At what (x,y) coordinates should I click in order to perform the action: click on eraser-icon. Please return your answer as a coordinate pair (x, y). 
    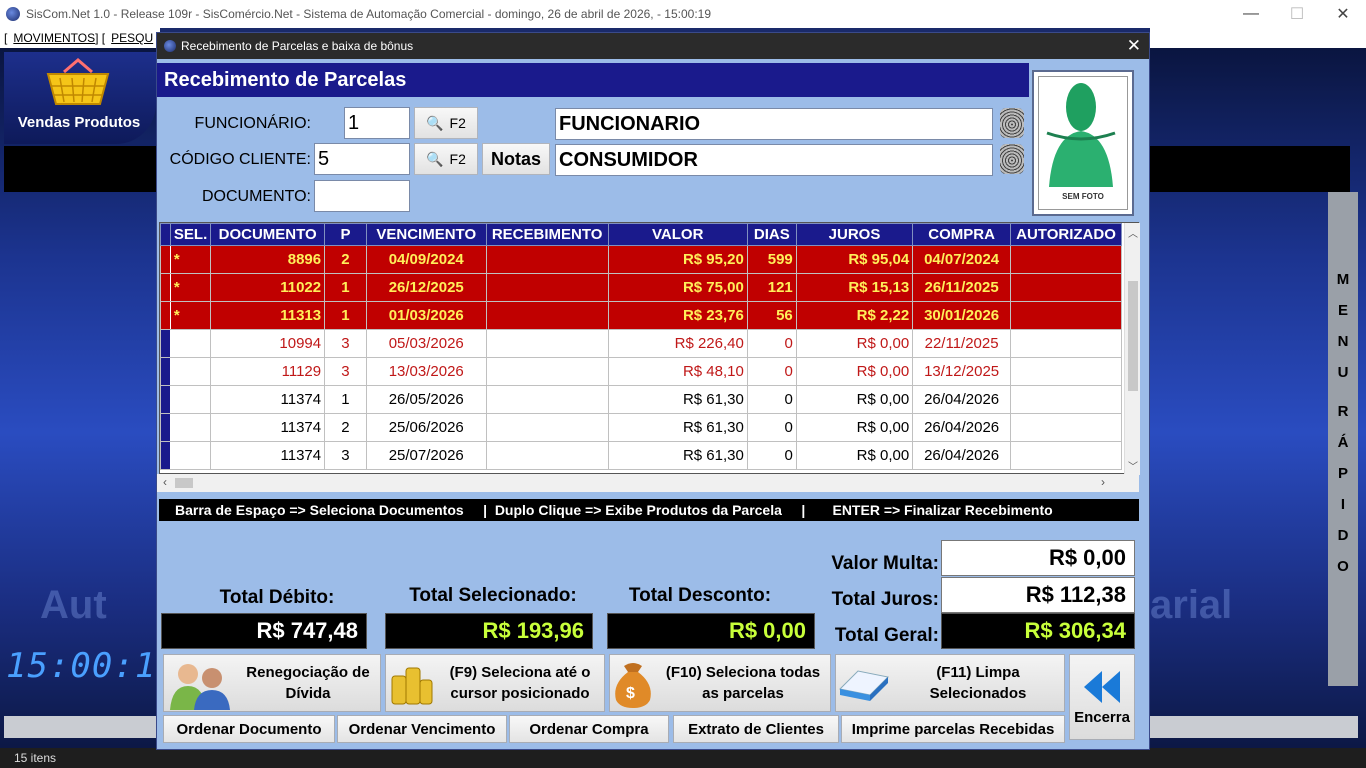
    Looking at the image, I should click on (864, 685).